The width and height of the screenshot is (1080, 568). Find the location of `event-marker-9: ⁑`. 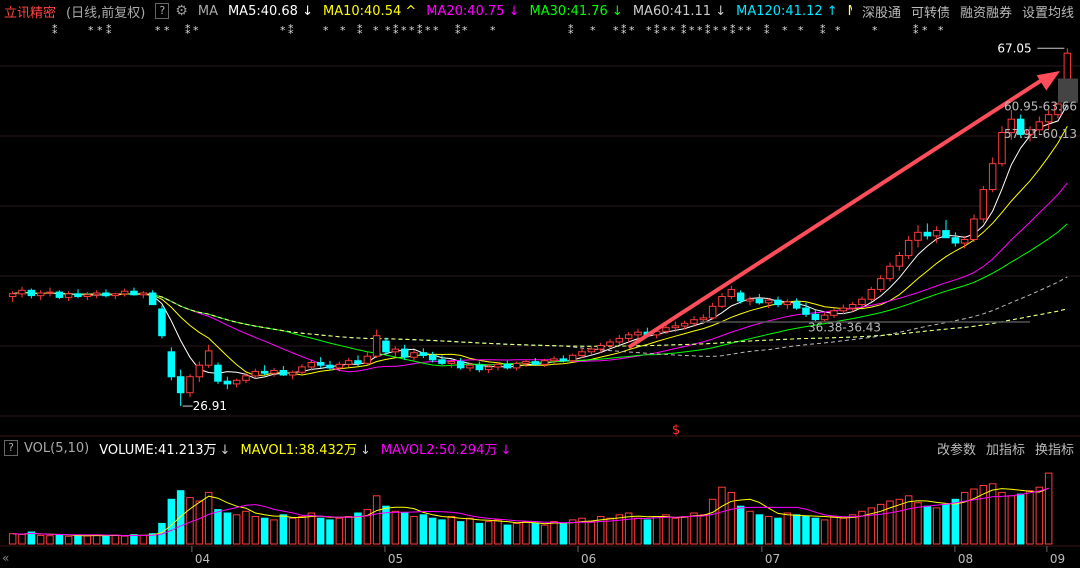

event-marker-9: ⁑ is located at coordinates (291, 30).